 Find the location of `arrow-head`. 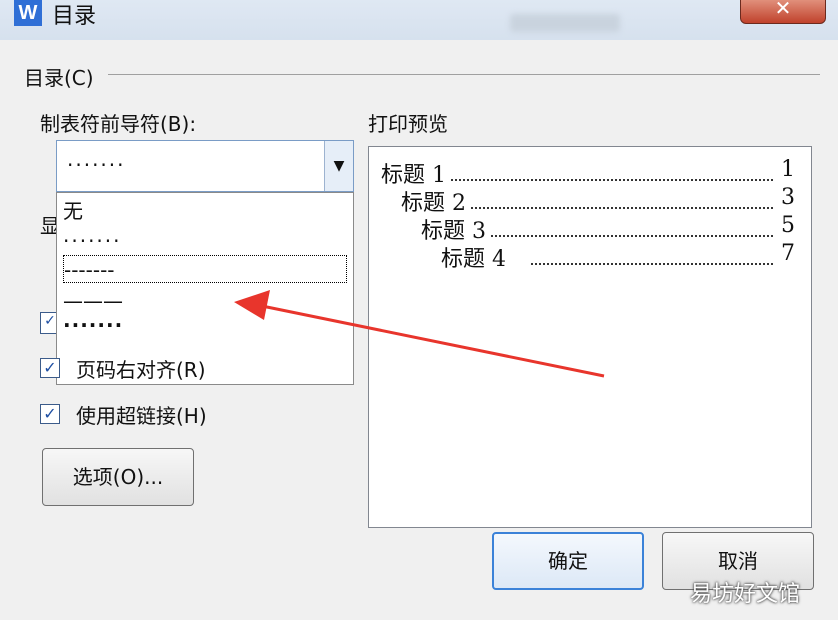

arrow-head is located at coordinates (252, 305).